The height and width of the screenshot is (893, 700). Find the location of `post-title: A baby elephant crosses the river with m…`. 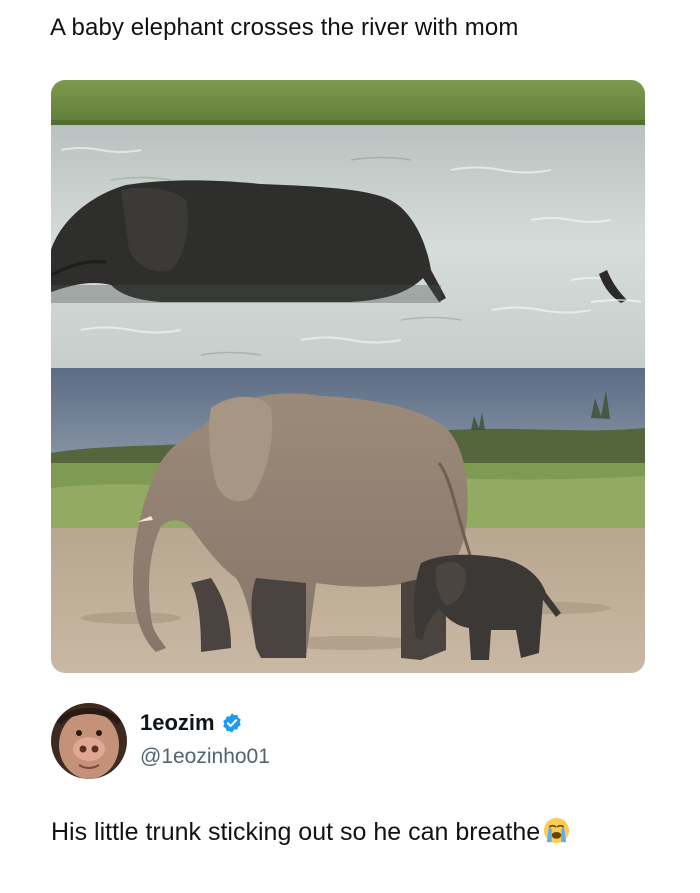

post-title: A baby elephant crosses the river with m… is located at coordinates (284, 27).